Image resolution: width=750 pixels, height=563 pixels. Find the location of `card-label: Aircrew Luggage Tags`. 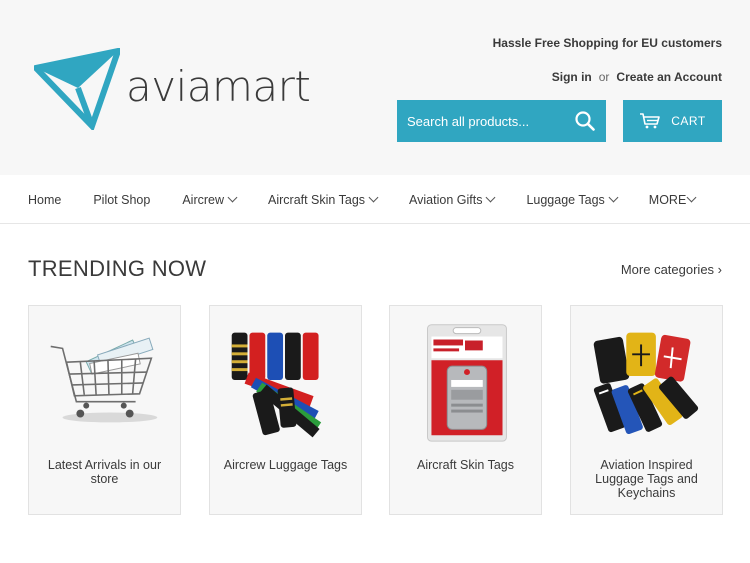

card-label: Aircrew Luggage Tags is located at coordinates (285, 465).